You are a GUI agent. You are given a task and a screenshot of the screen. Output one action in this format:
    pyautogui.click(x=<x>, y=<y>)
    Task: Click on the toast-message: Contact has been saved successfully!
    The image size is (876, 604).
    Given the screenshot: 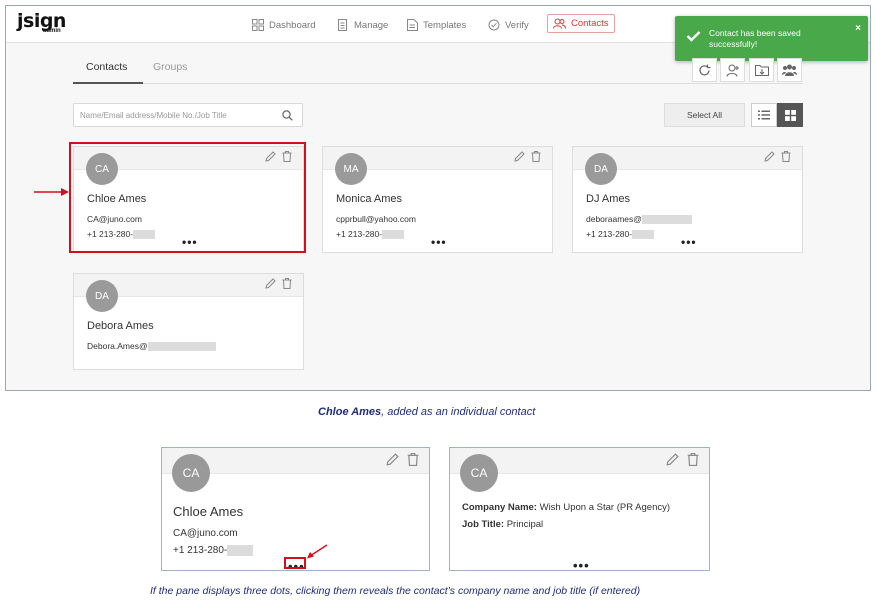 What is the action you would take?
    pyautogui.click(x=755, y=38)
    